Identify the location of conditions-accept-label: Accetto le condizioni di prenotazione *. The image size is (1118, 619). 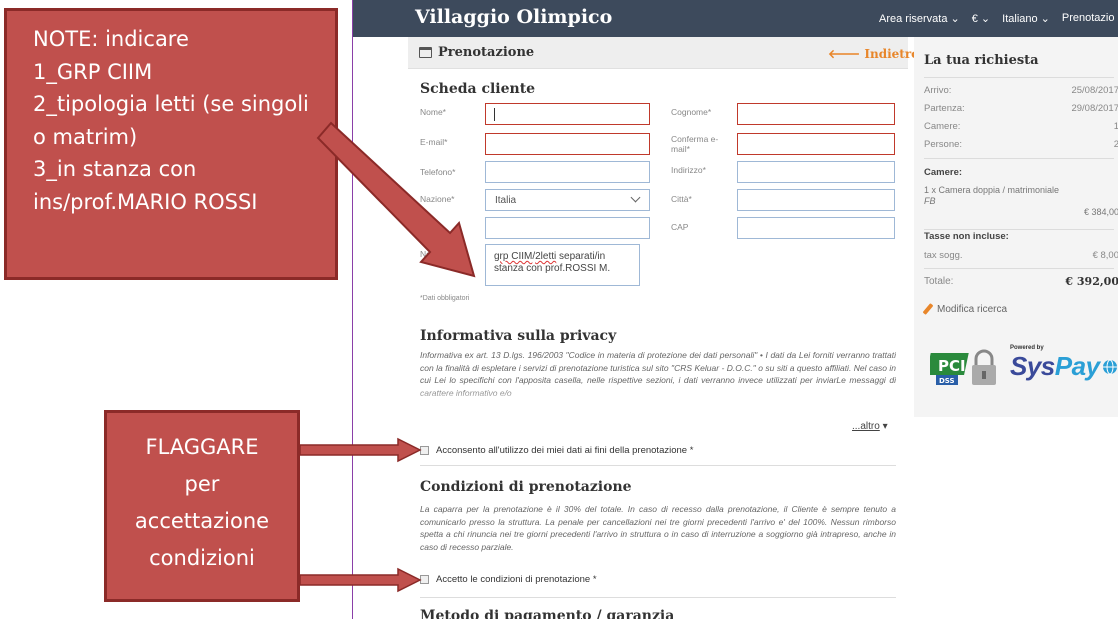
(516, 579).